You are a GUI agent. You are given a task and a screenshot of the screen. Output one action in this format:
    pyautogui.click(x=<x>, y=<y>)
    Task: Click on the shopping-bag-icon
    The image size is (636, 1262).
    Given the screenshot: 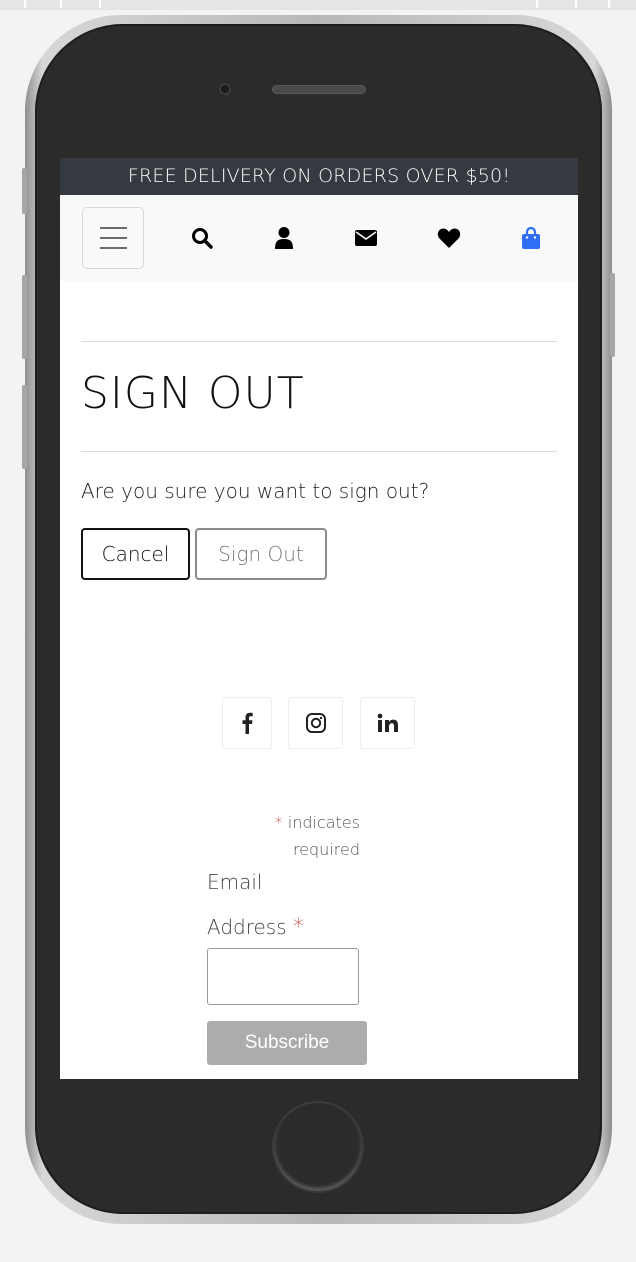 What is the action you would take?
    pyautogui.click(x=531, y=238)
    